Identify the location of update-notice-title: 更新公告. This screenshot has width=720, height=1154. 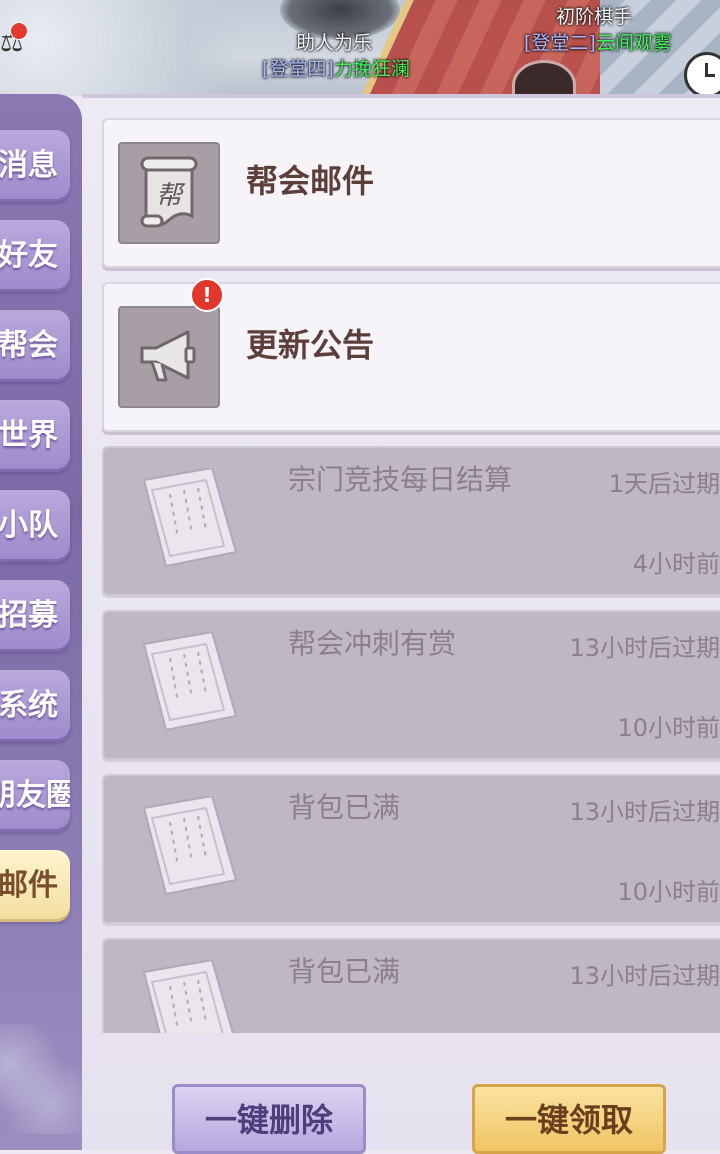
(310, 345).